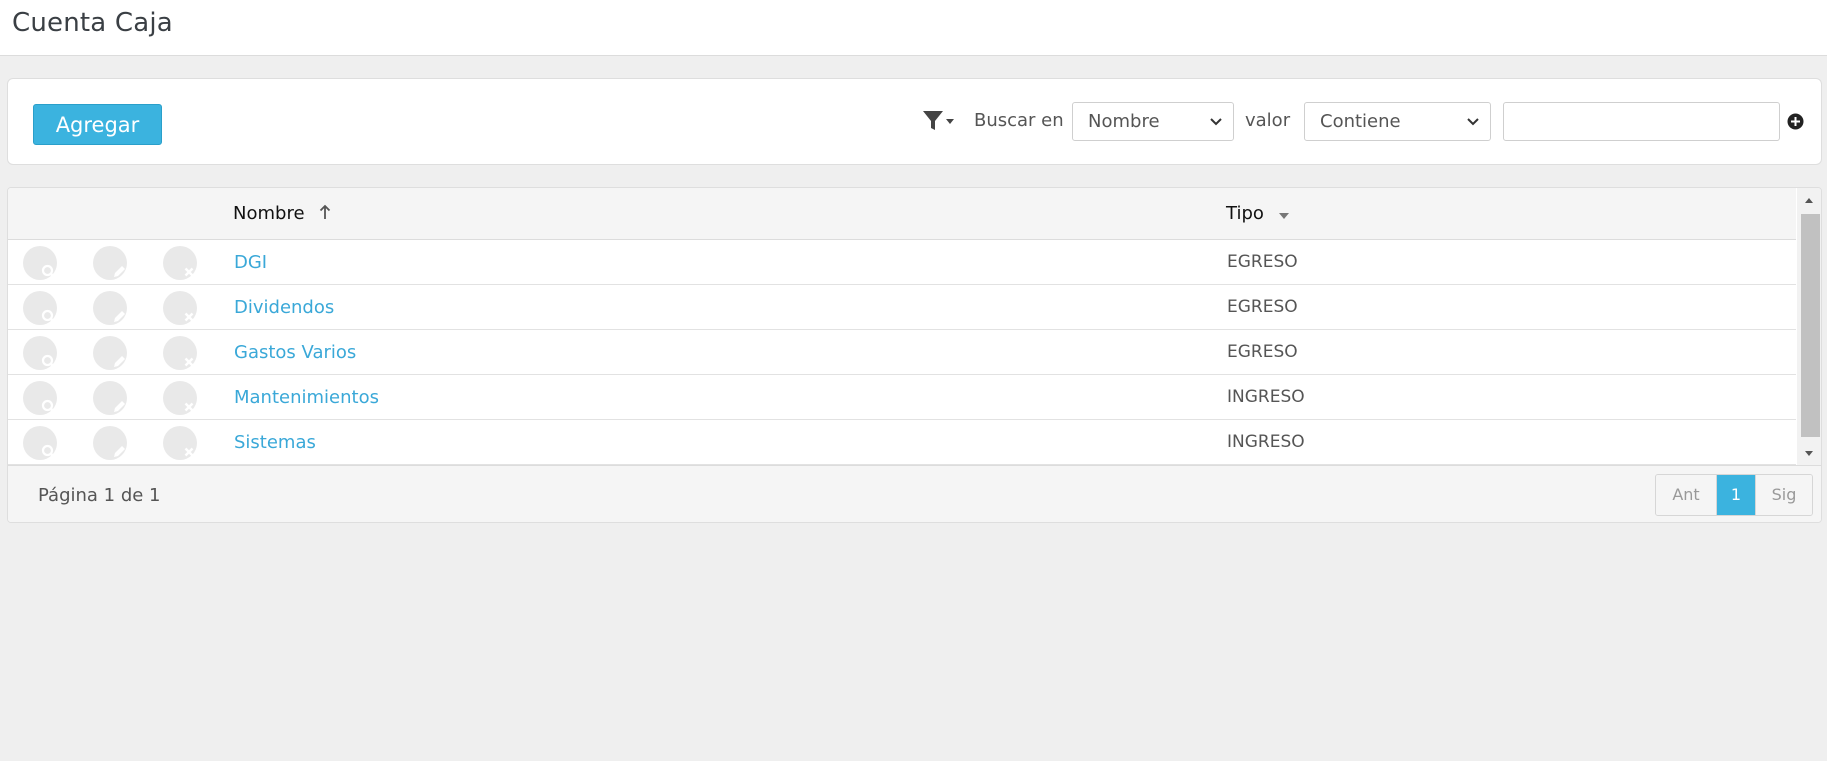 The image size is (1827, 761). I want to click on page-title: Cuenta Caja, so click(92, 23).